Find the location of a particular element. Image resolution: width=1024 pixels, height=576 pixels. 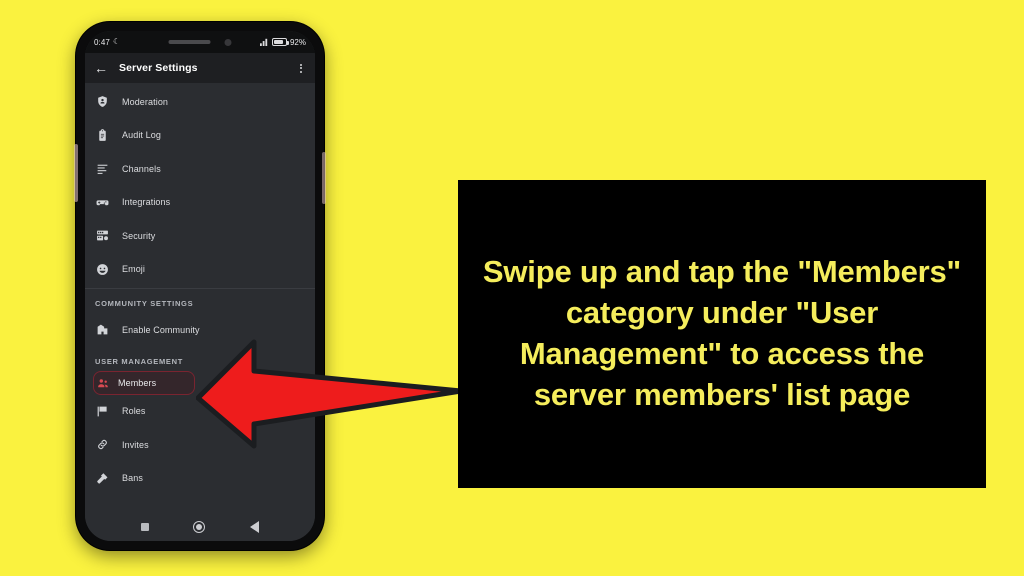

list-item-label: Integrations is located at coordinates (146, 202).